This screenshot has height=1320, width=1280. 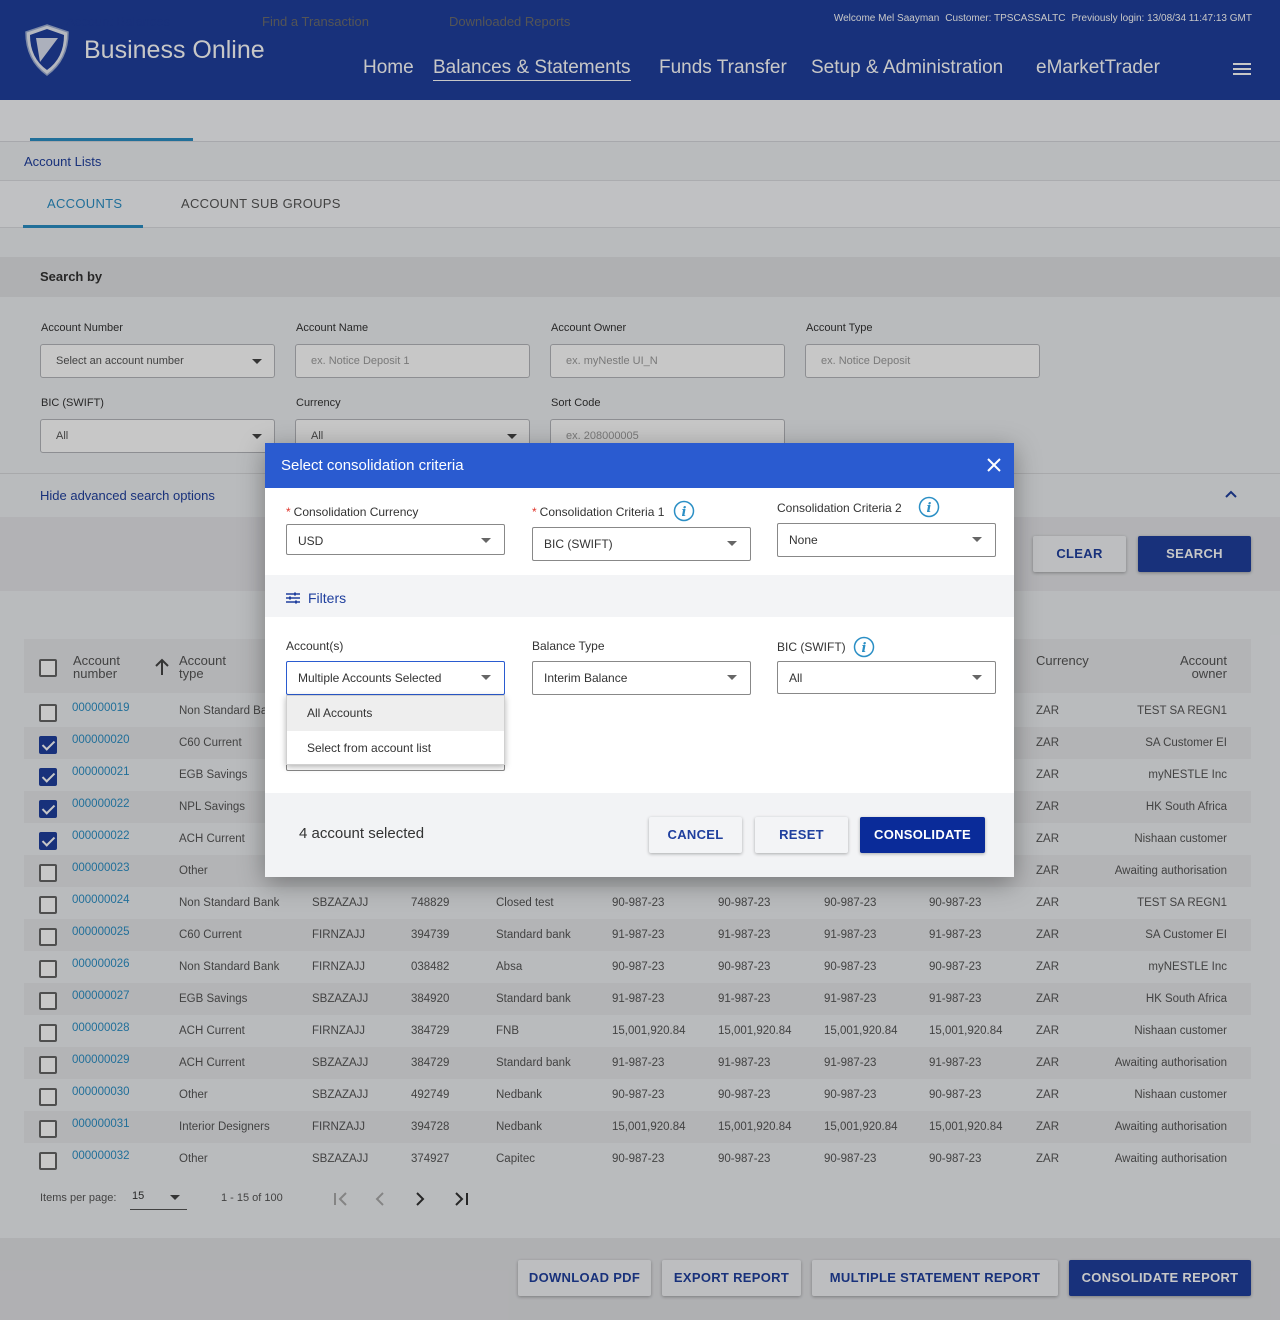 I want to click on filters-sliders-icon, so click(x=293, y=598).